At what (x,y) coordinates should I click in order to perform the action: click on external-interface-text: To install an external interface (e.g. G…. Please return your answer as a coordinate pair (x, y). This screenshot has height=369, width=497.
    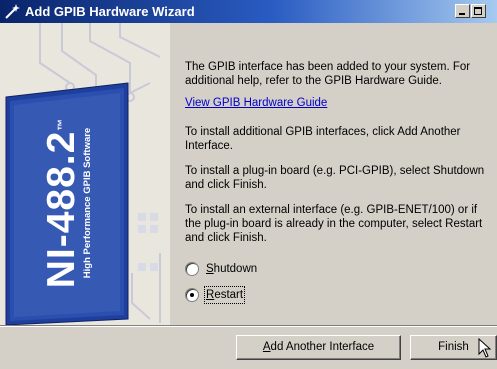
    Looking at the image, I should click on (334, 224).